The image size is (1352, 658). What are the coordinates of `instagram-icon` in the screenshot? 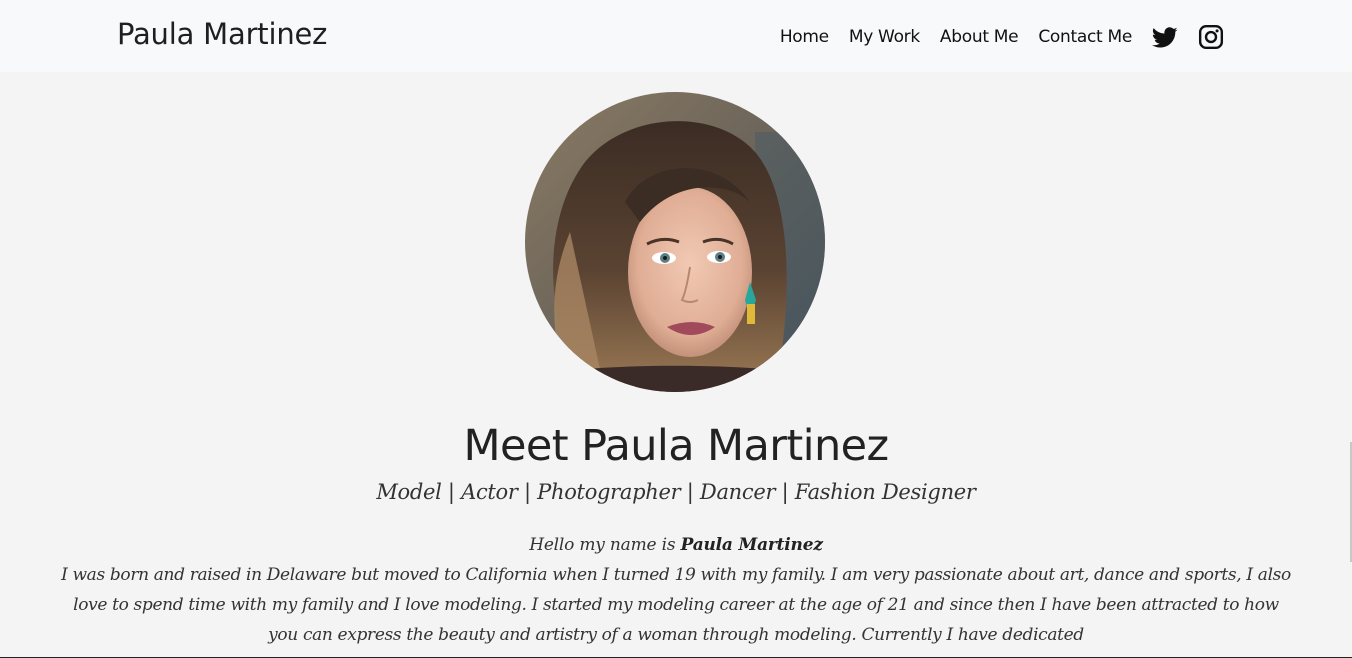 It's located at (1211, 37).